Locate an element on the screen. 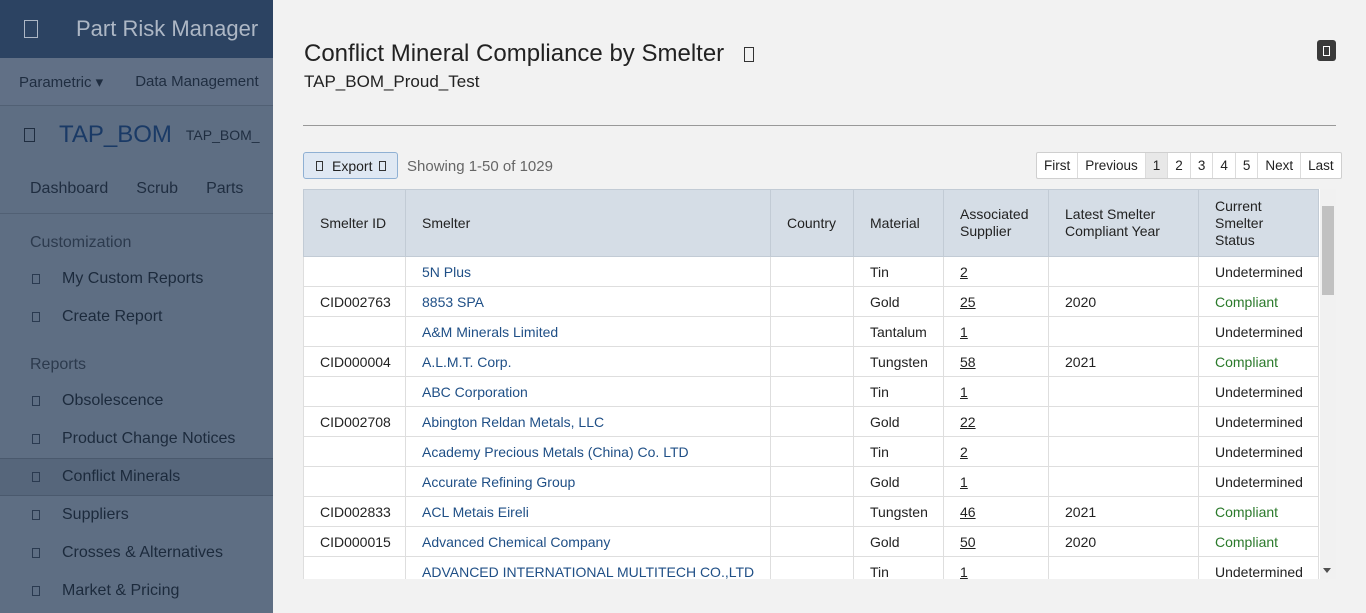  info-icon is located at coordinates (749, 54).